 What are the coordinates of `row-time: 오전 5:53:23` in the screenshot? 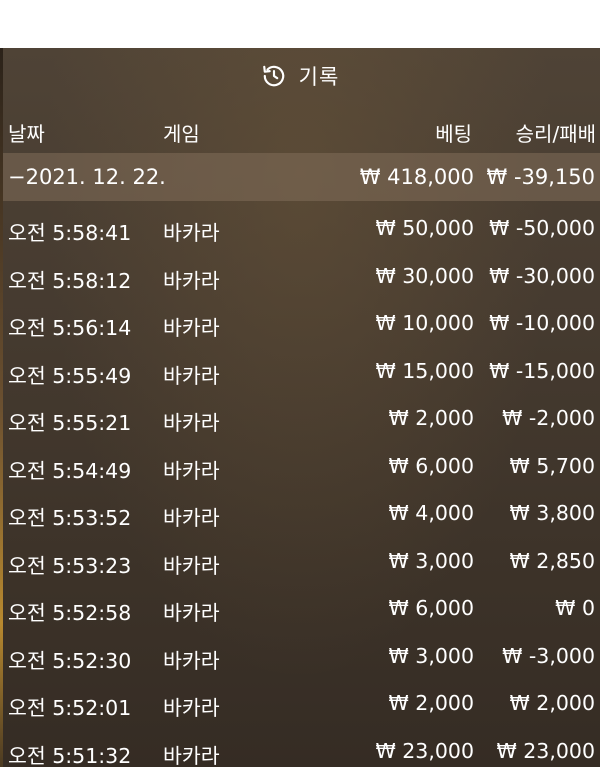 It's located at (70, 565).